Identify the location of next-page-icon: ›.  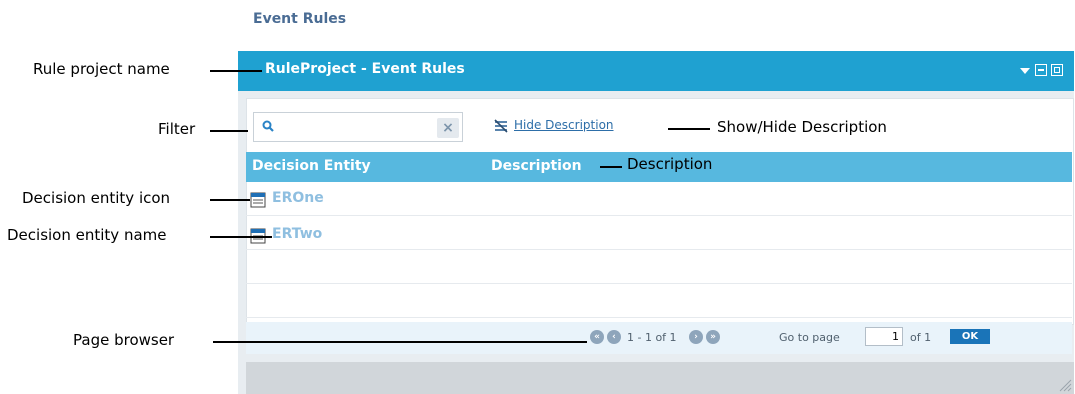
(696, 337).